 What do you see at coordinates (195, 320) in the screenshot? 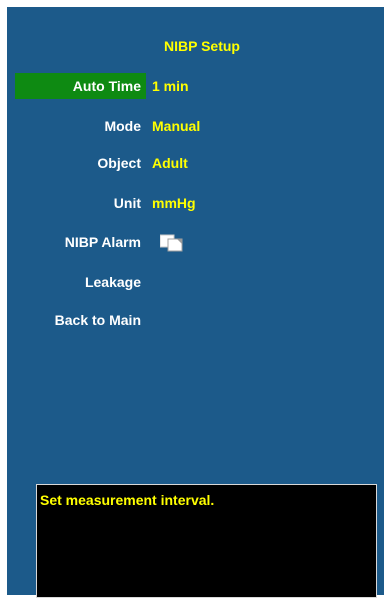
I see `menu-item-back-to-main: Back to Main` at bounding box center [195, 320].